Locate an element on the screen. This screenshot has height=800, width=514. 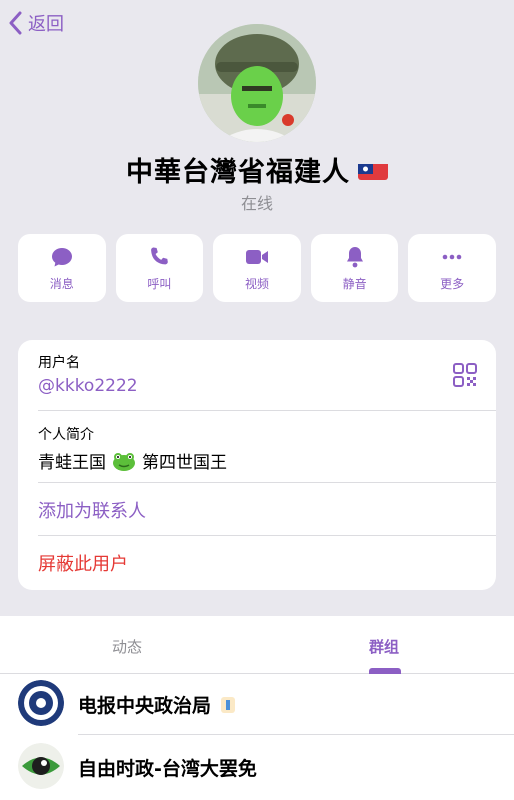
tab-bar: 动态 群组 is located at coordinates (257, 645).